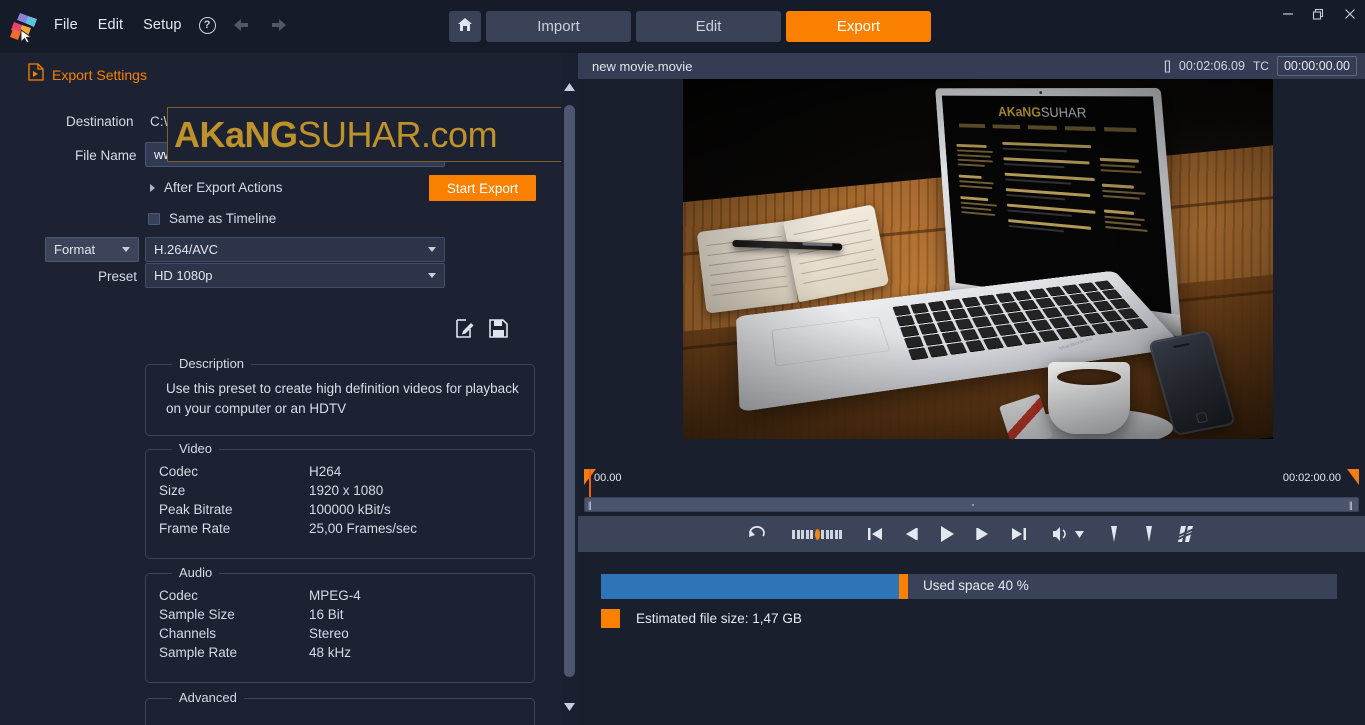 The image size is (1365, 725). I want to click on row-value: MPEG-4, so click(335, 595).